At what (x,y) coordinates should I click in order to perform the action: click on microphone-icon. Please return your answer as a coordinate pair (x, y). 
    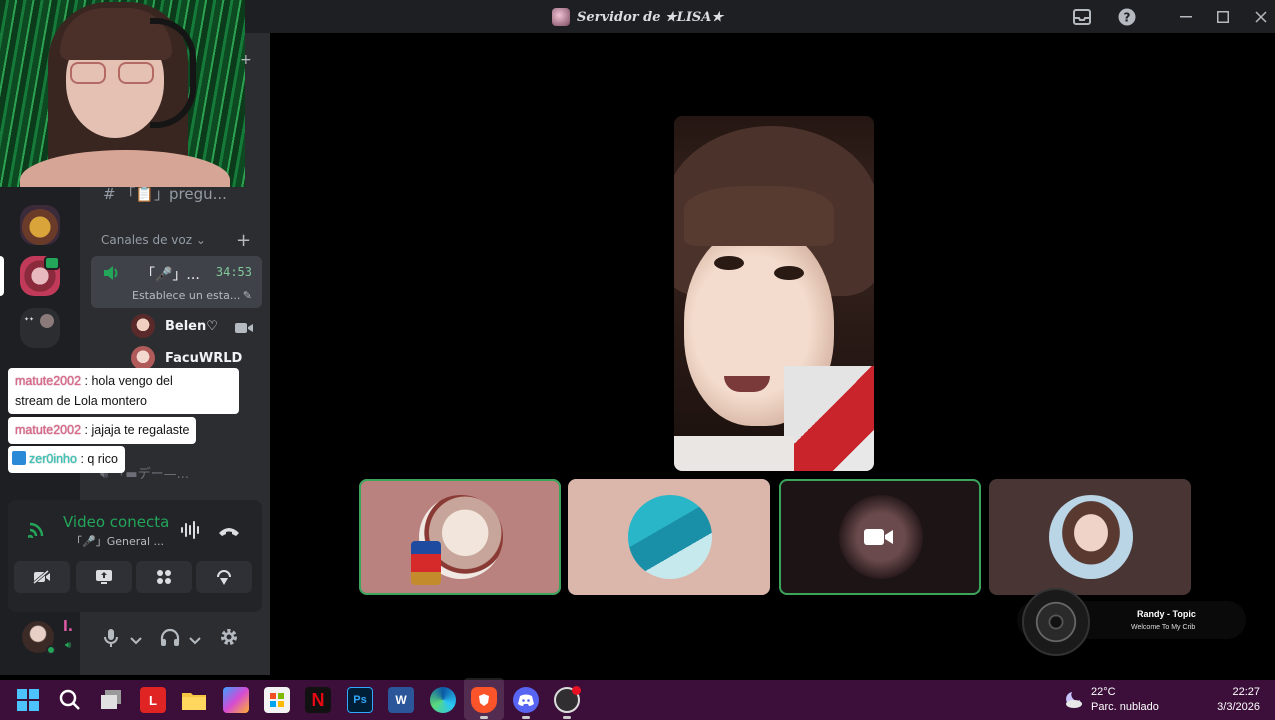
    Looking at the image, I should click on (111, 640).